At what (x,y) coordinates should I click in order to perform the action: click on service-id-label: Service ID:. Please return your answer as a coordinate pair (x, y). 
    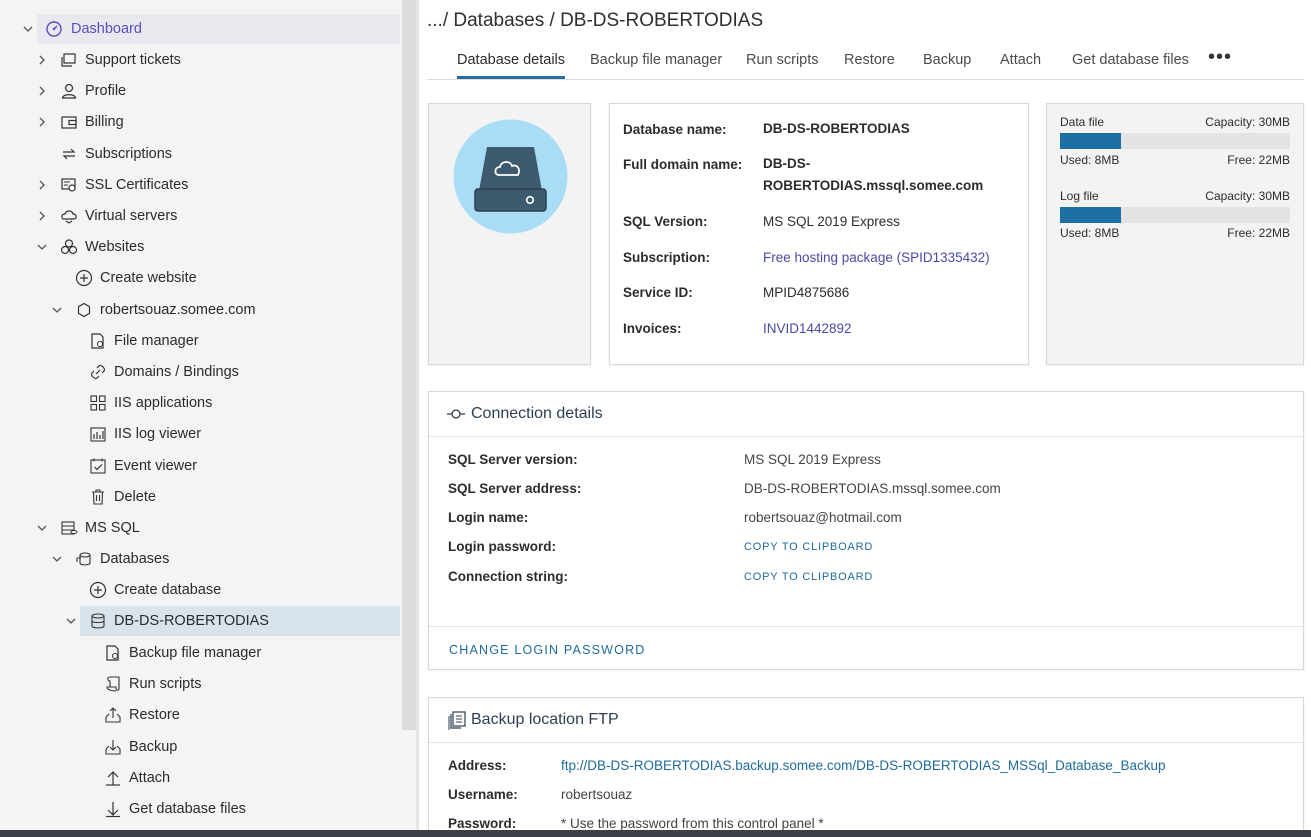
    Looking at the image, I should click on (658, 292).